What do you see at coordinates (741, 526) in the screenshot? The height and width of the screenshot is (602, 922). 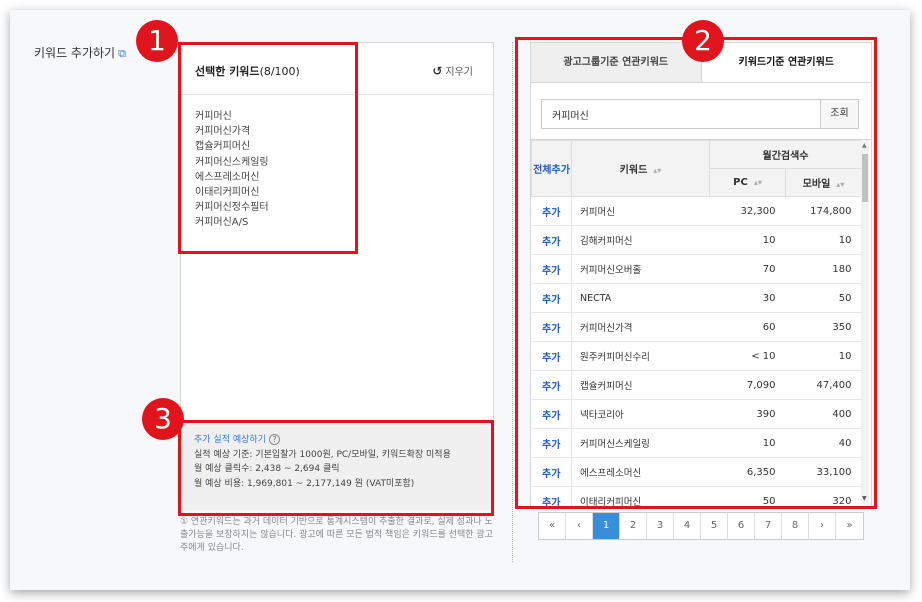 I see `page-button-6: 6` at bounding box center [741, 526].